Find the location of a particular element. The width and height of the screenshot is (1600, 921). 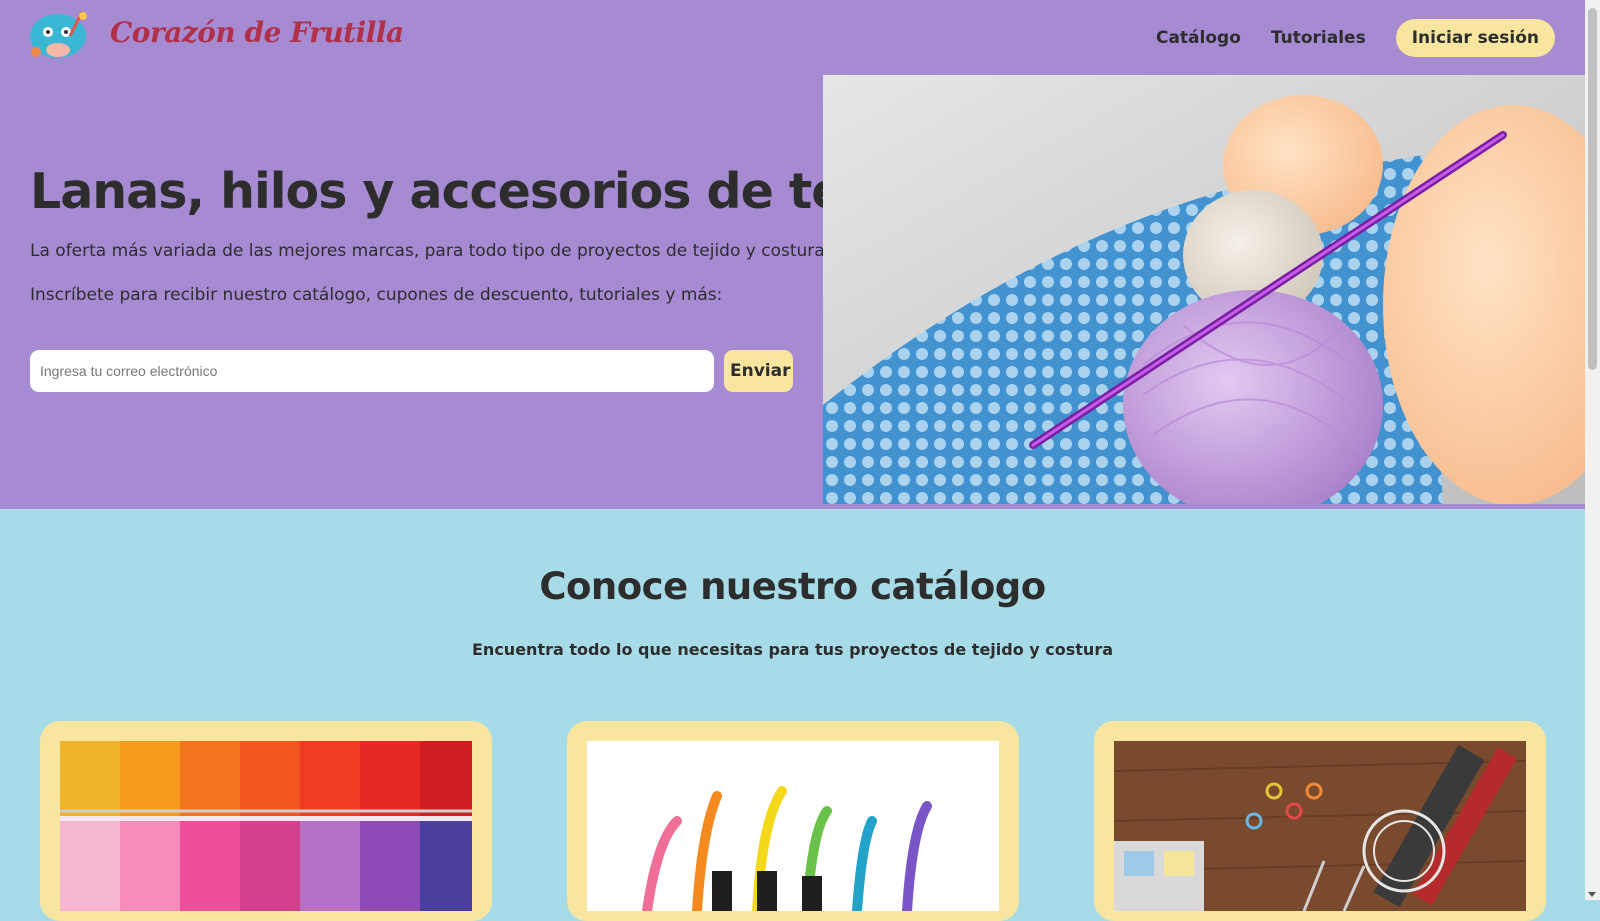

nav-catalog-link: Catálogo is located at coordinates (1198, 38).